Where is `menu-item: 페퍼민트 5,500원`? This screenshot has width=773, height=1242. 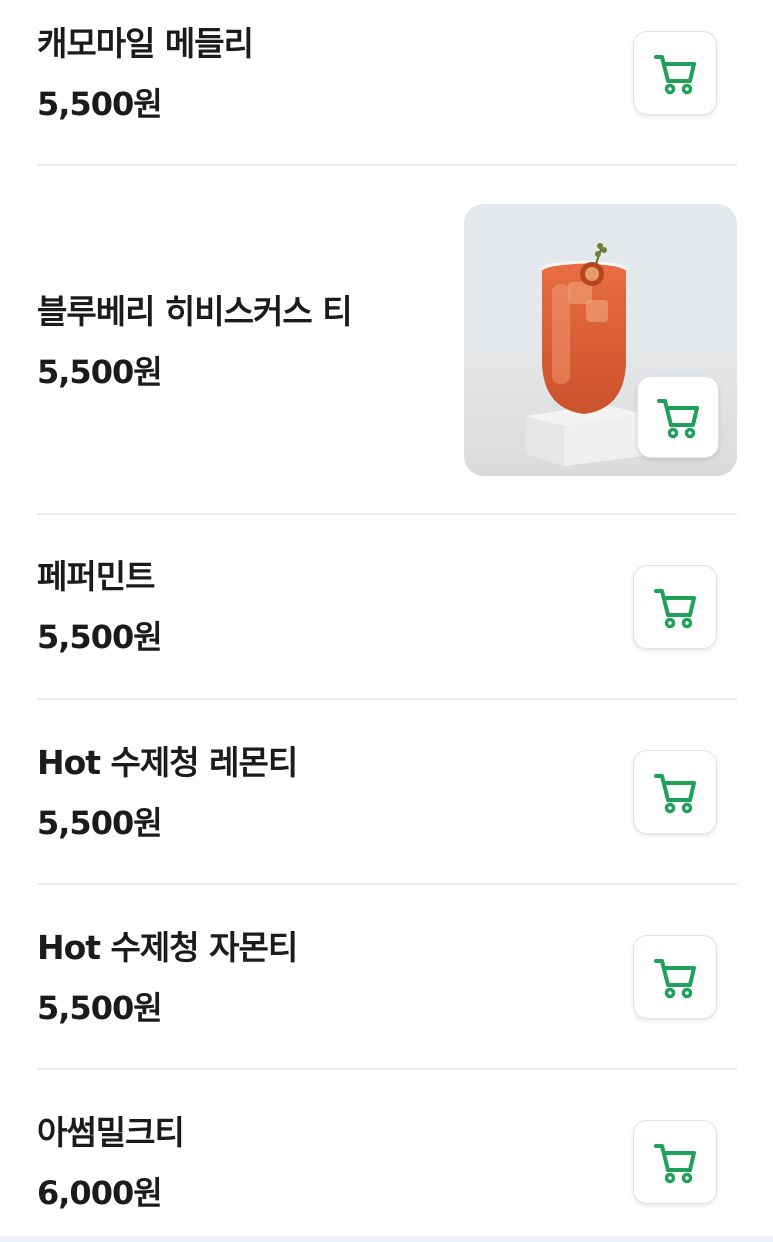
menu-item: 페퍼민트 5,500원 is located at coordinates (387, 607).